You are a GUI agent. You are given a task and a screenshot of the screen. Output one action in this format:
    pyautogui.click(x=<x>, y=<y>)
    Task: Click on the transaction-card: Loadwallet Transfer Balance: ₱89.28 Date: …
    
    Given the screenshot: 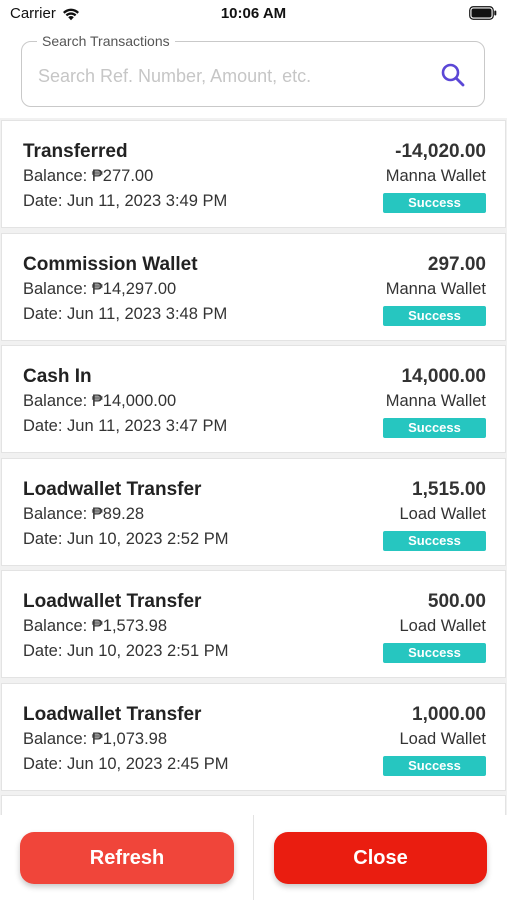 What is the action you would take?
    pyautogui.click(x=253, y=511)
    